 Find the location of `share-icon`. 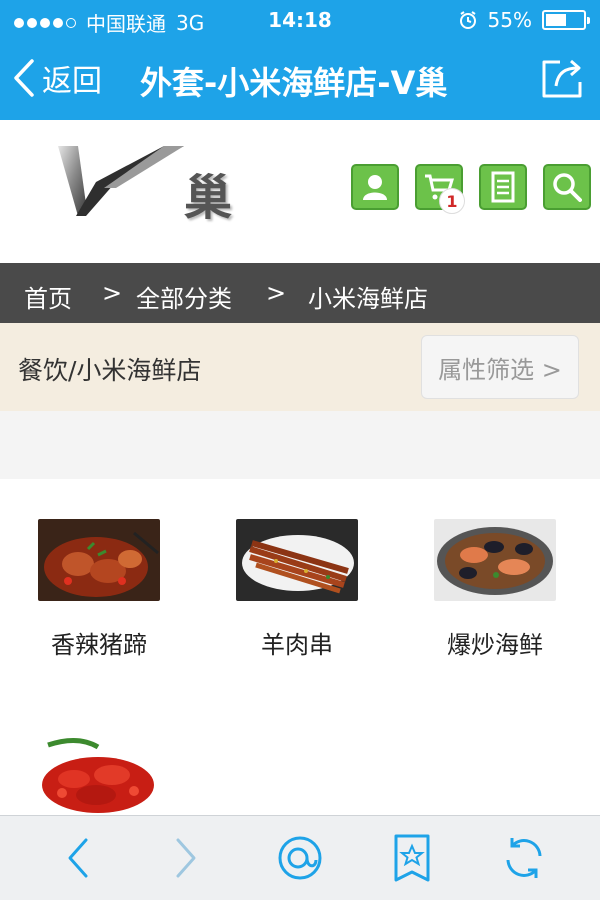

share-icon is located at coordinates (562, 78).